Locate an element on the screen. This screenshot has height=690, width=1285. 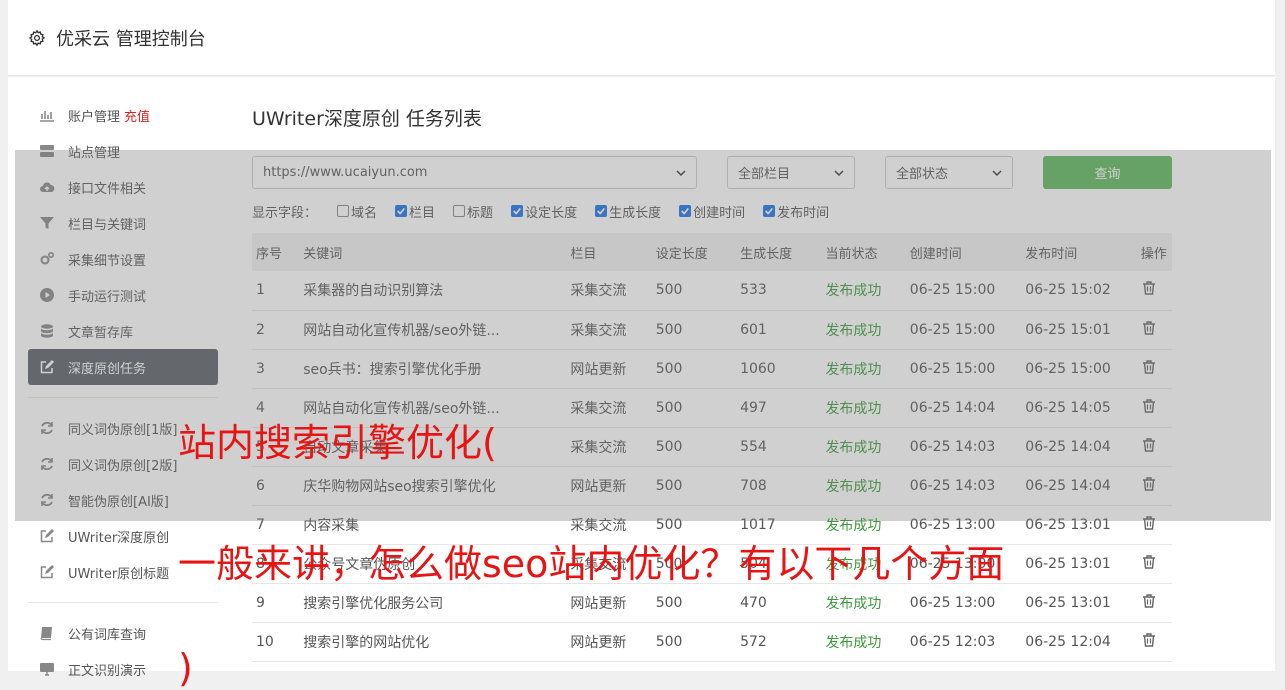
field-checkbox: 生成长度 is located at coordinates (628, 211).